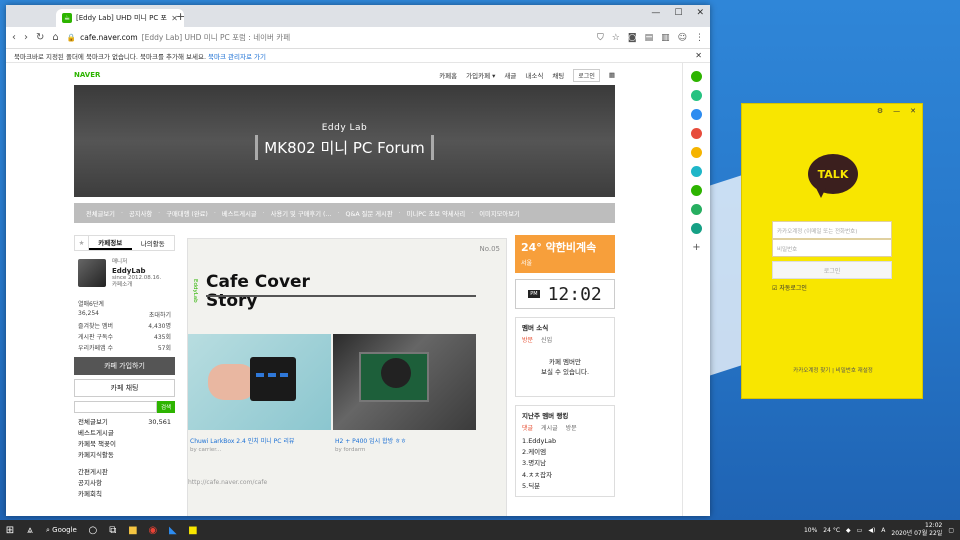 This screenshot has height=540, width=960. What do you see at coordinates (124, 366) in the screenshot?
I see `join-cafe-button: 카페 가입하기` at bounding box center [124, 366].